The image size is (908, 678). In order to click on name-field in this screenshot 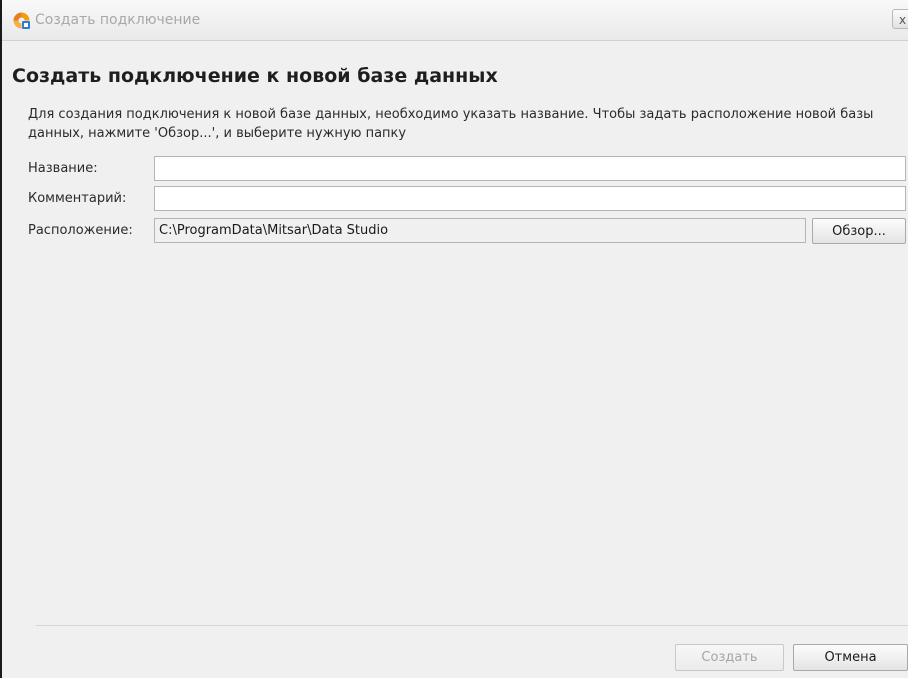, I will do `click(530, 168)`.